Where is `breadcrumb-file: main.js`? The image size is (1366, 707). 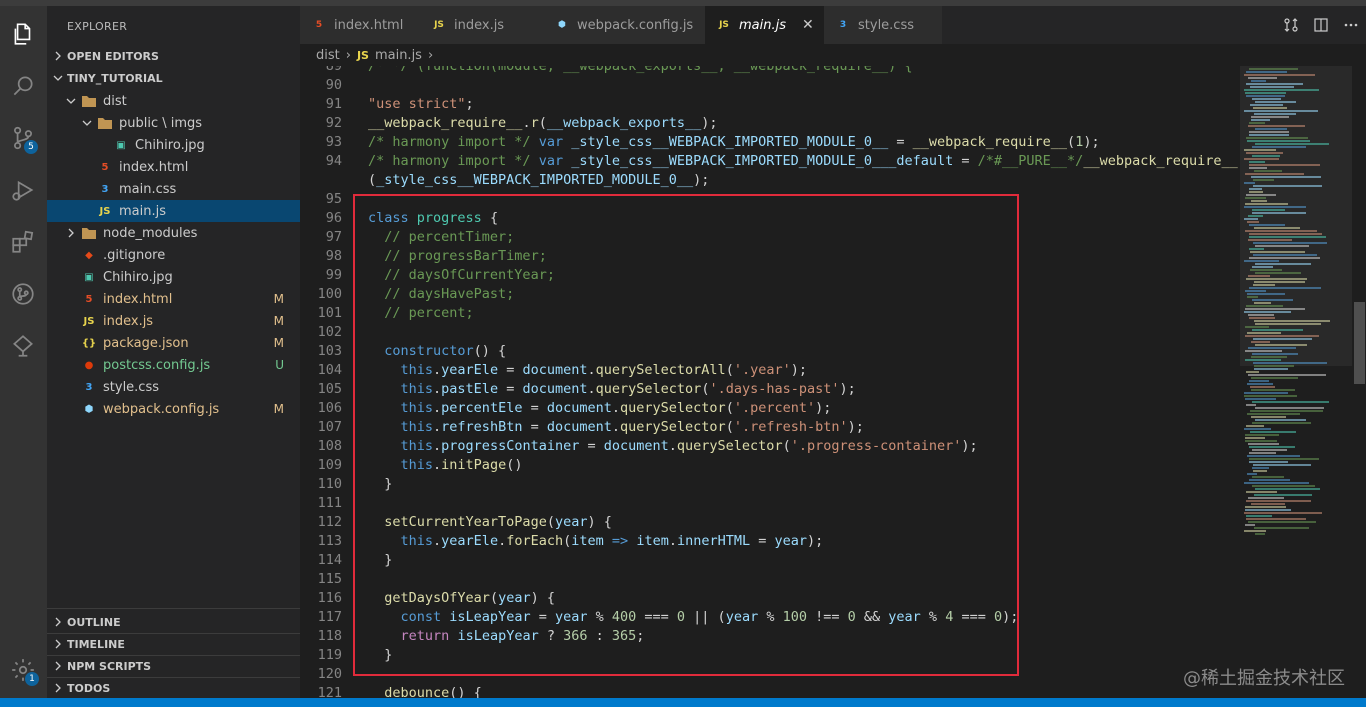 breadcrumb-file: main.js is located at coordinates (398, 55).